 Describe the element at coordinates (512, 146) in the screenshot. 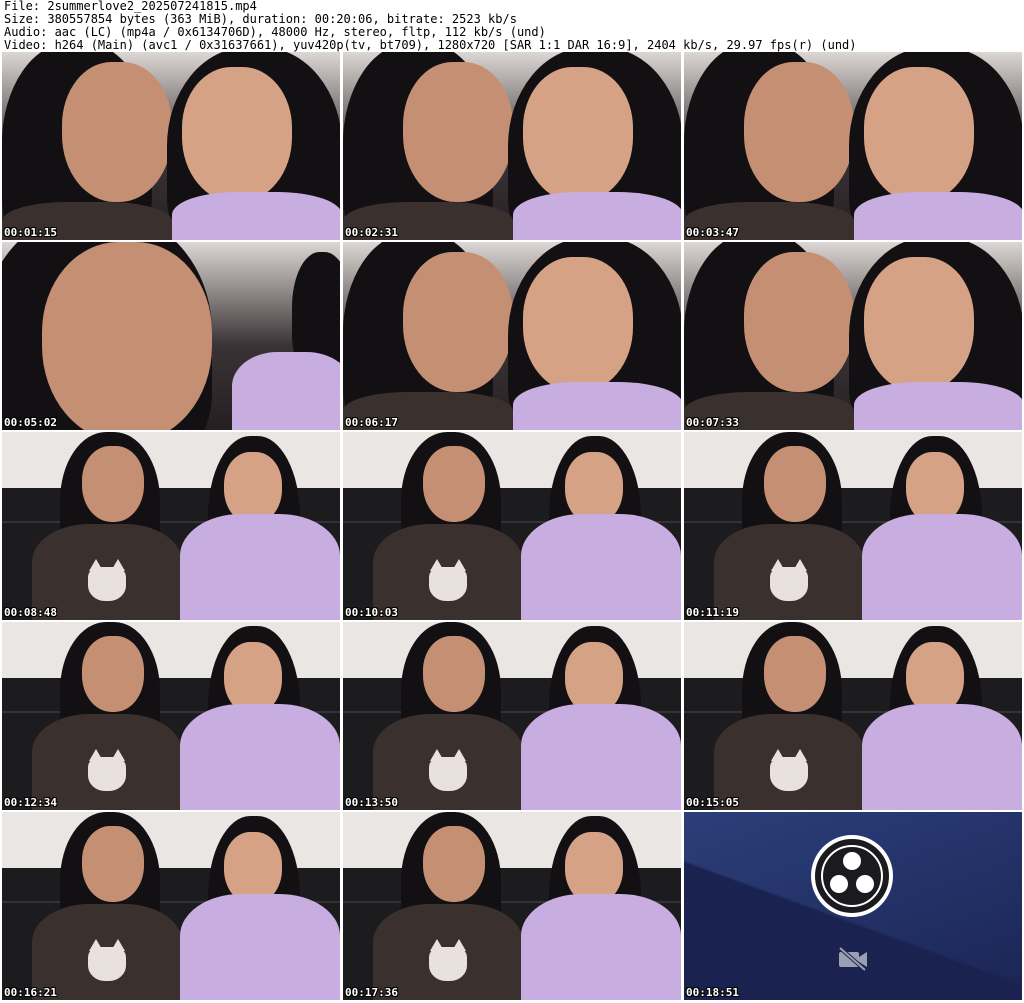

I see `video-thumbnail: 00:02:31` at that location.